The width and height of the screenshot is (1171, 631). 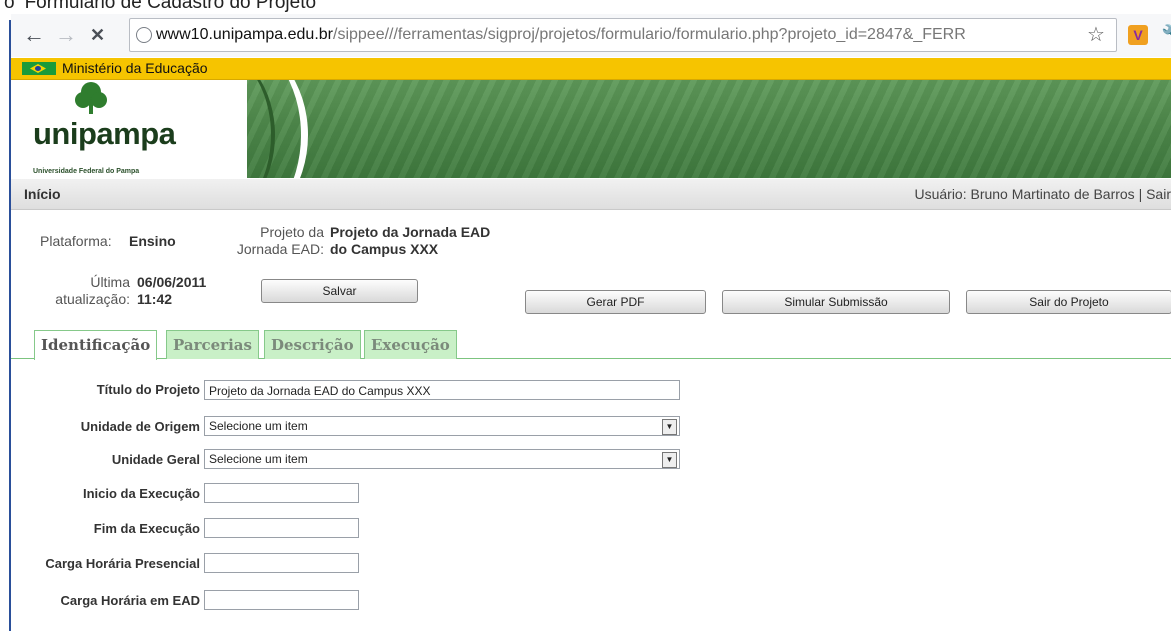 What do you see at coordinates (146, 528) in the screenshot?
I see `end-date-label: Fim da Execução` at bounding box center [146, 528].